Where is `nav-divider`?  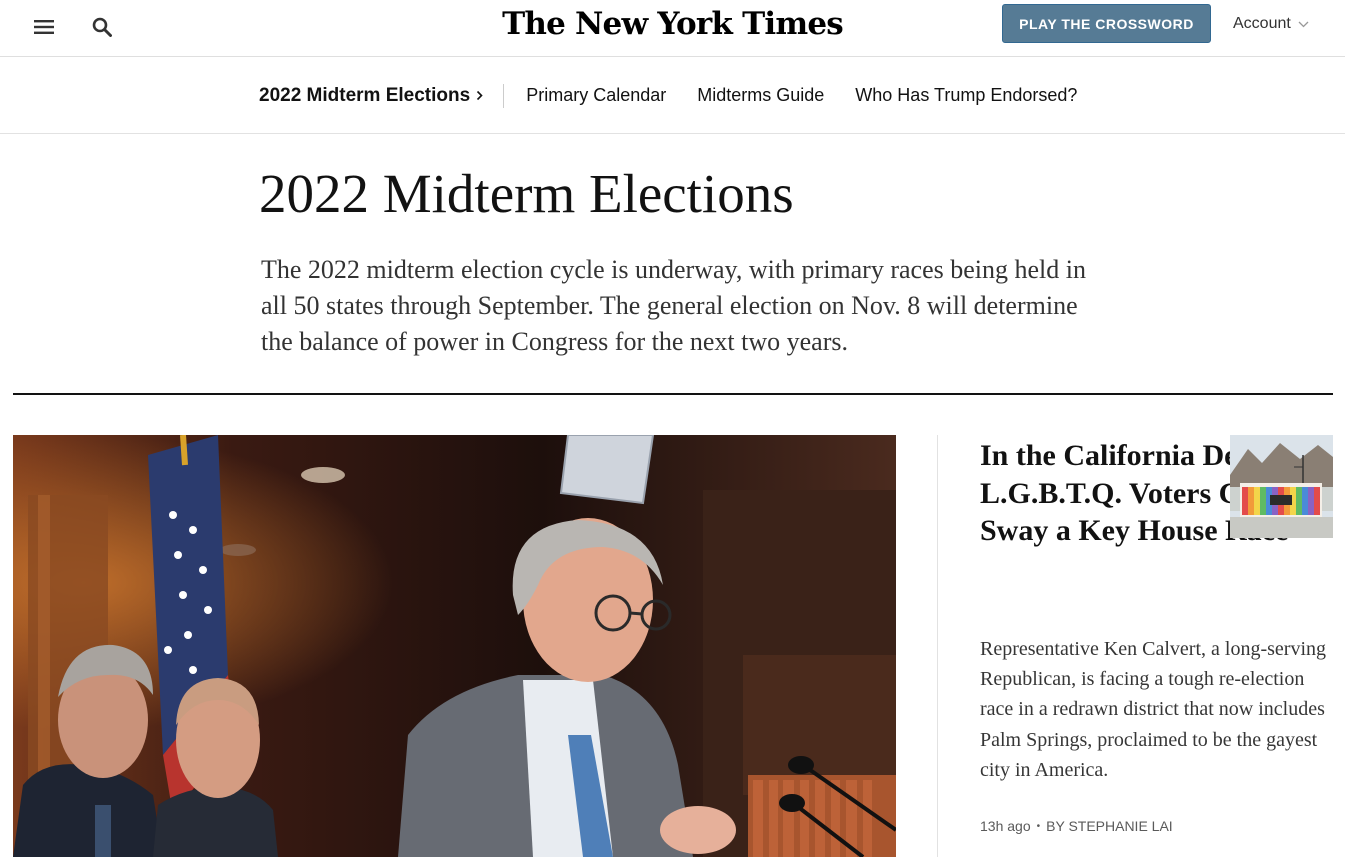
nav-divider is located at coordinates (504, 95).